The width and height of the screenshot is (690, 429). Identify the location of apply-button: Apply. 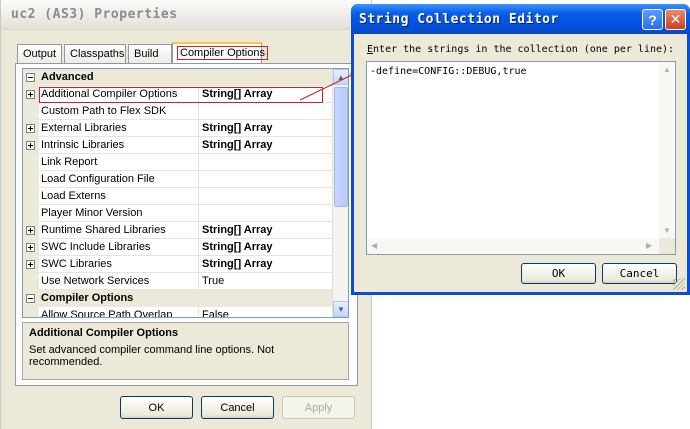
(318, 407).